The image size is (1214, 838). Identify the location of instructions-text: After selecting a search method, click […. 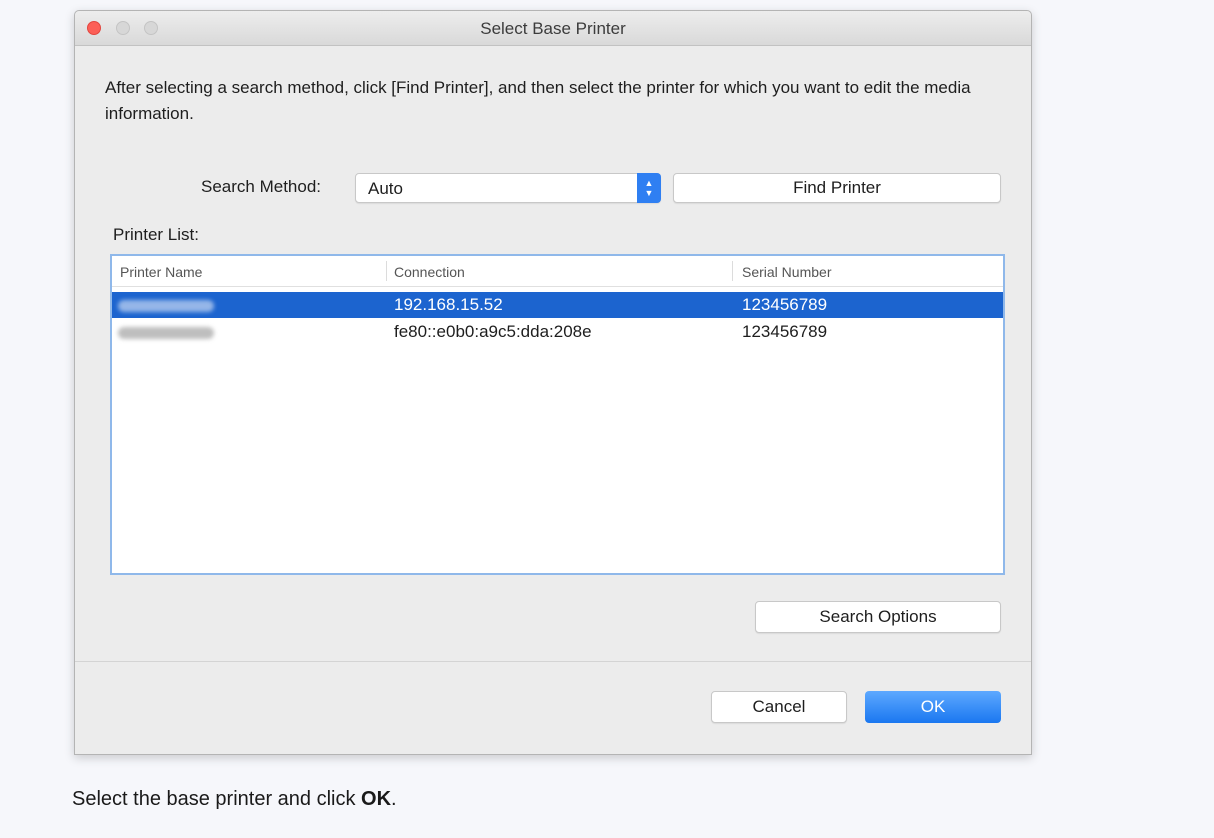
(538, 100).